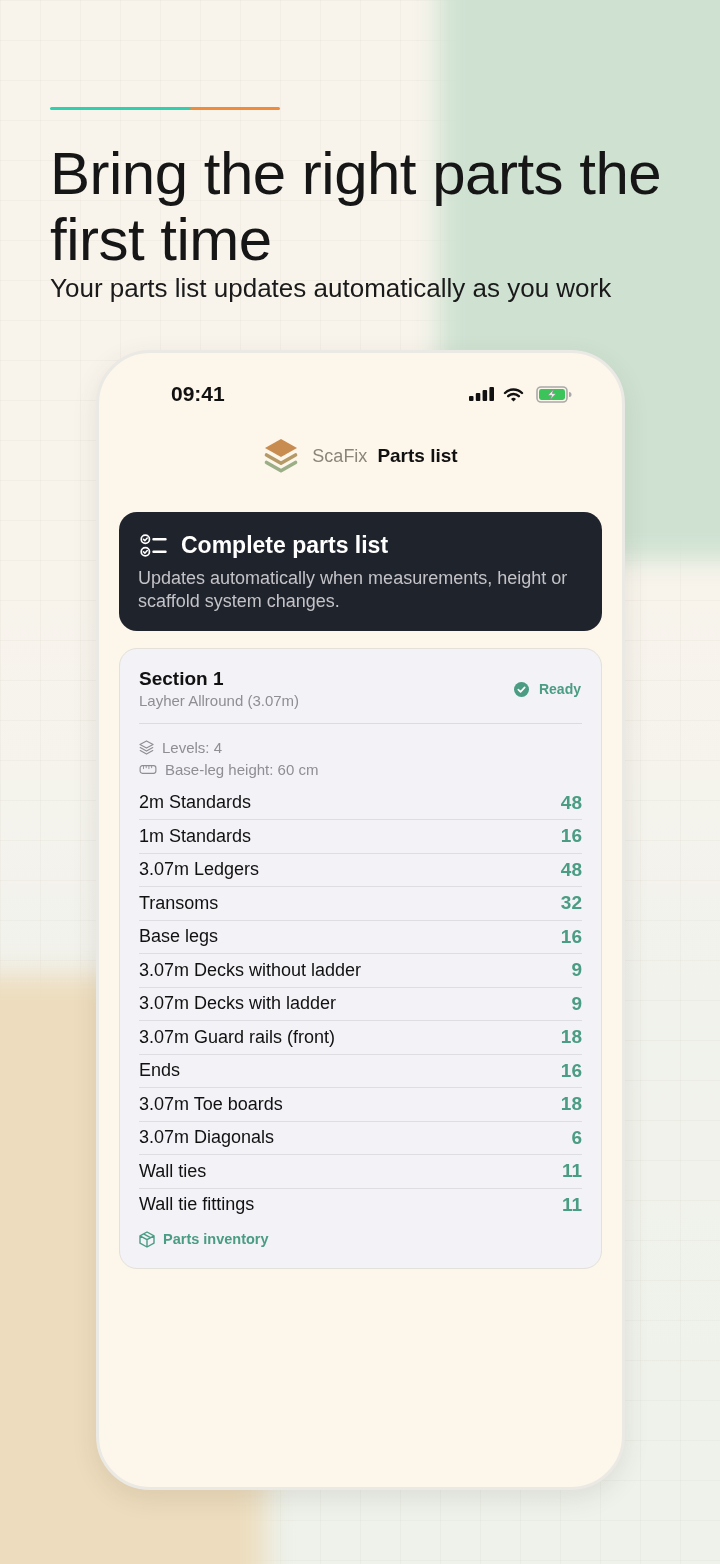  What do you see at coordinates (204, 1239) in the screenshot?
I see `parts-inventory-link: Parts inventory` at bounding box center [204, 1239].